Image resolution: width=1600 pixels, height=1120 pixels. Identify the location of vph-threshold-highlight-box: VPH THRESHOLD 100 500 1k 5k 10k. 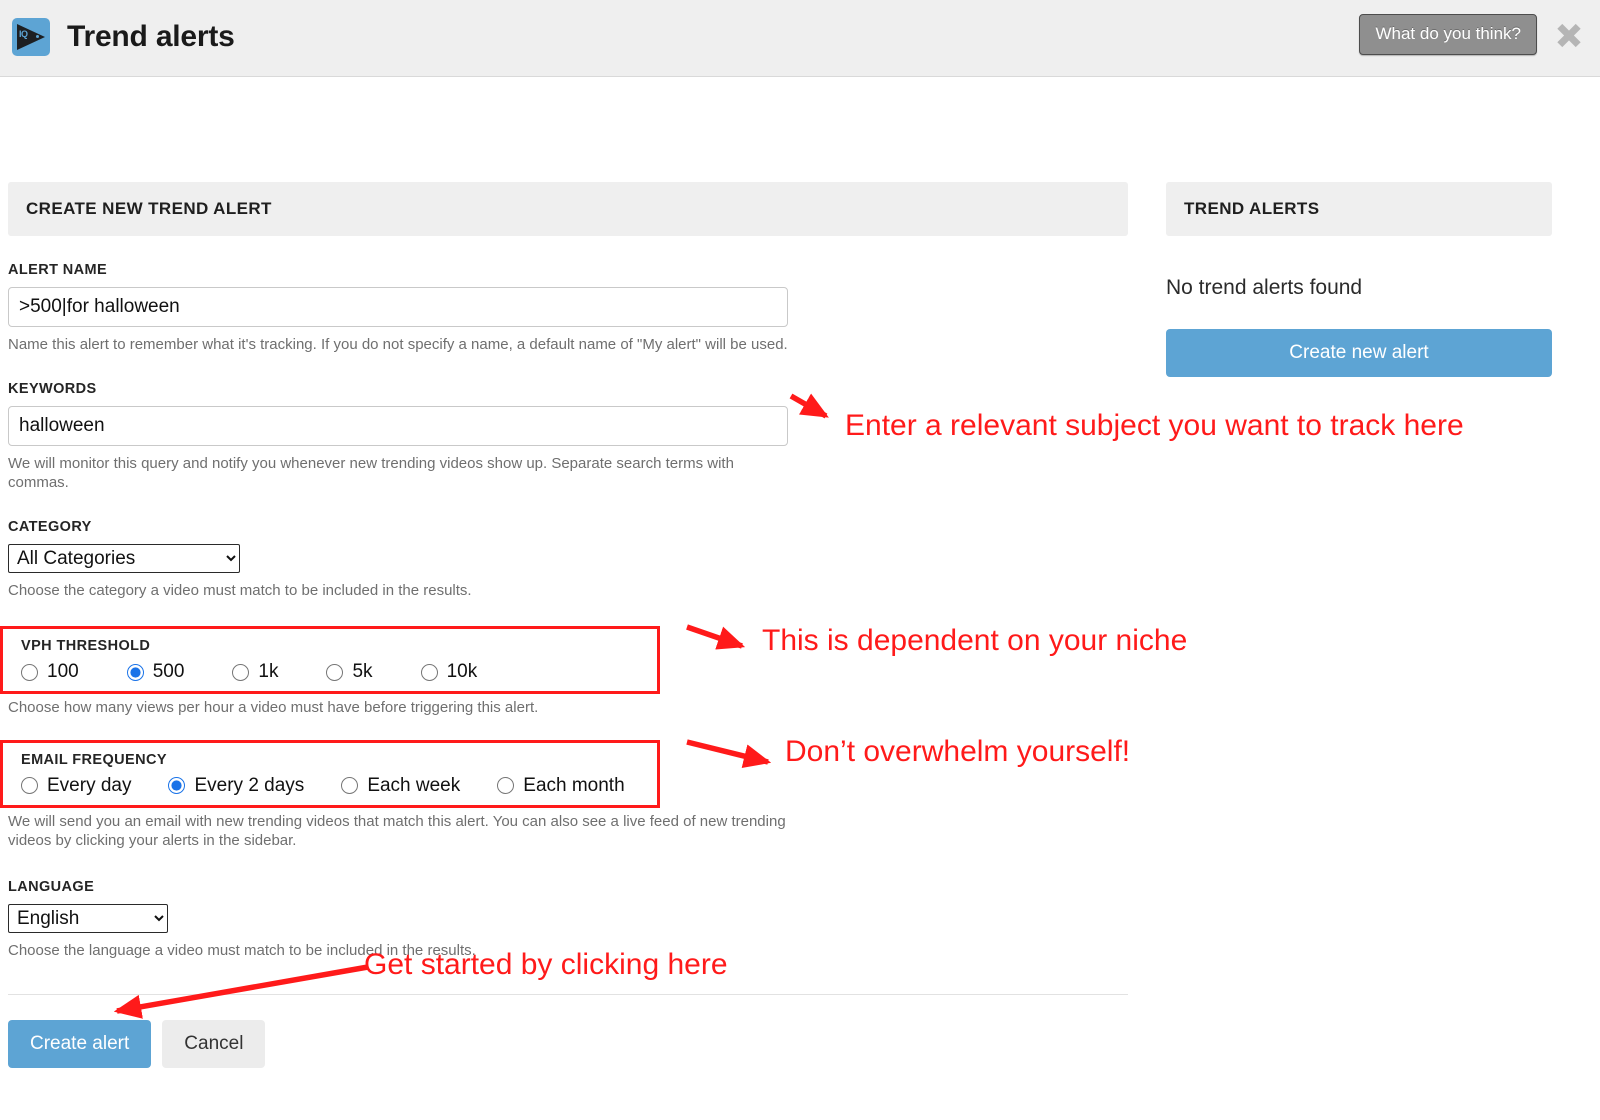
(330, 660).